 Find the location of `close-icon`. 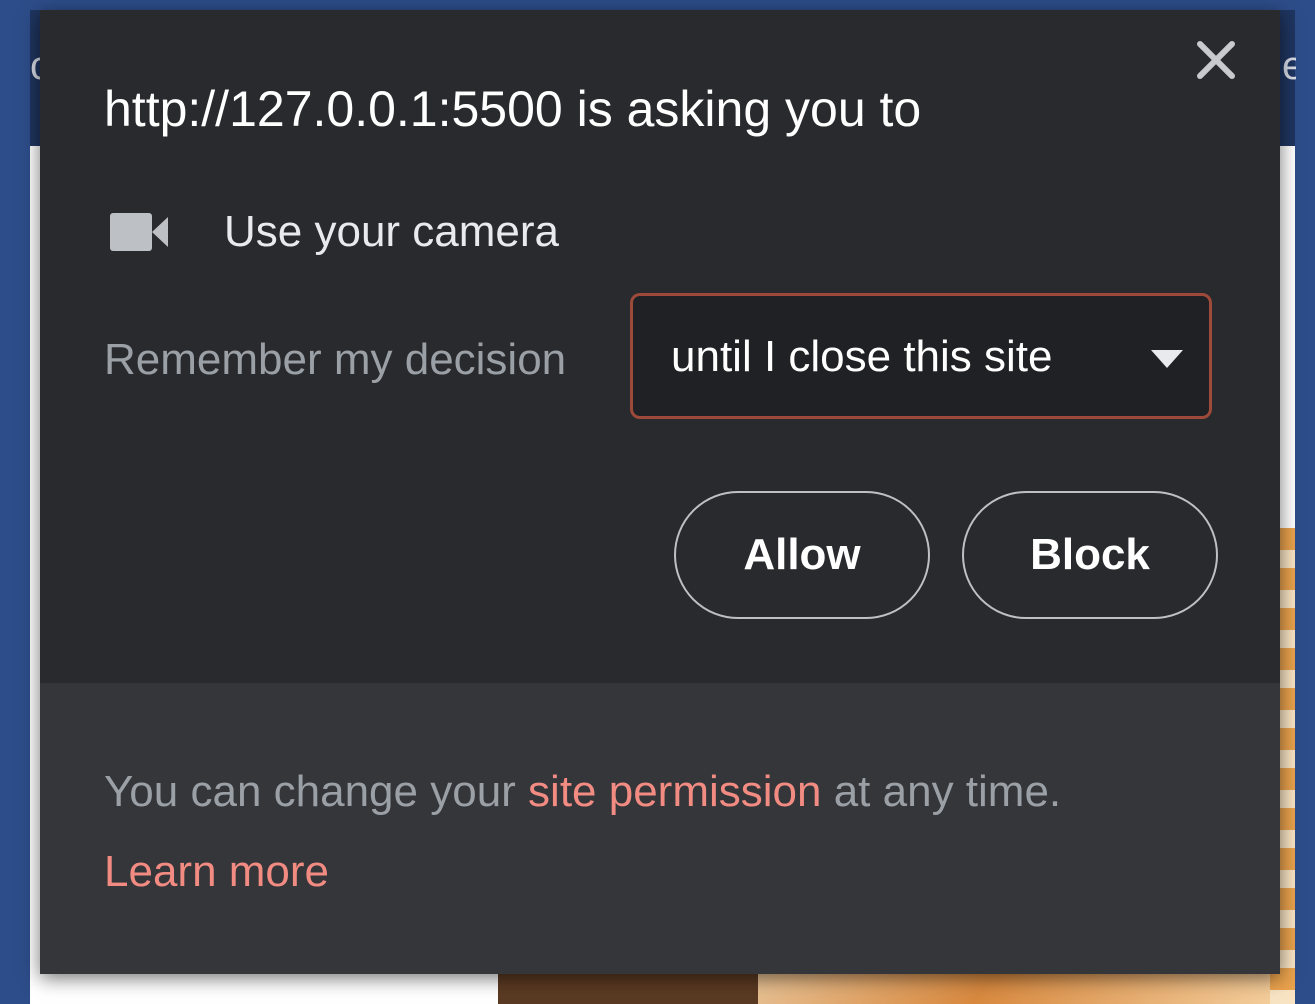

close-icon is located at coordinates (1216, 60).